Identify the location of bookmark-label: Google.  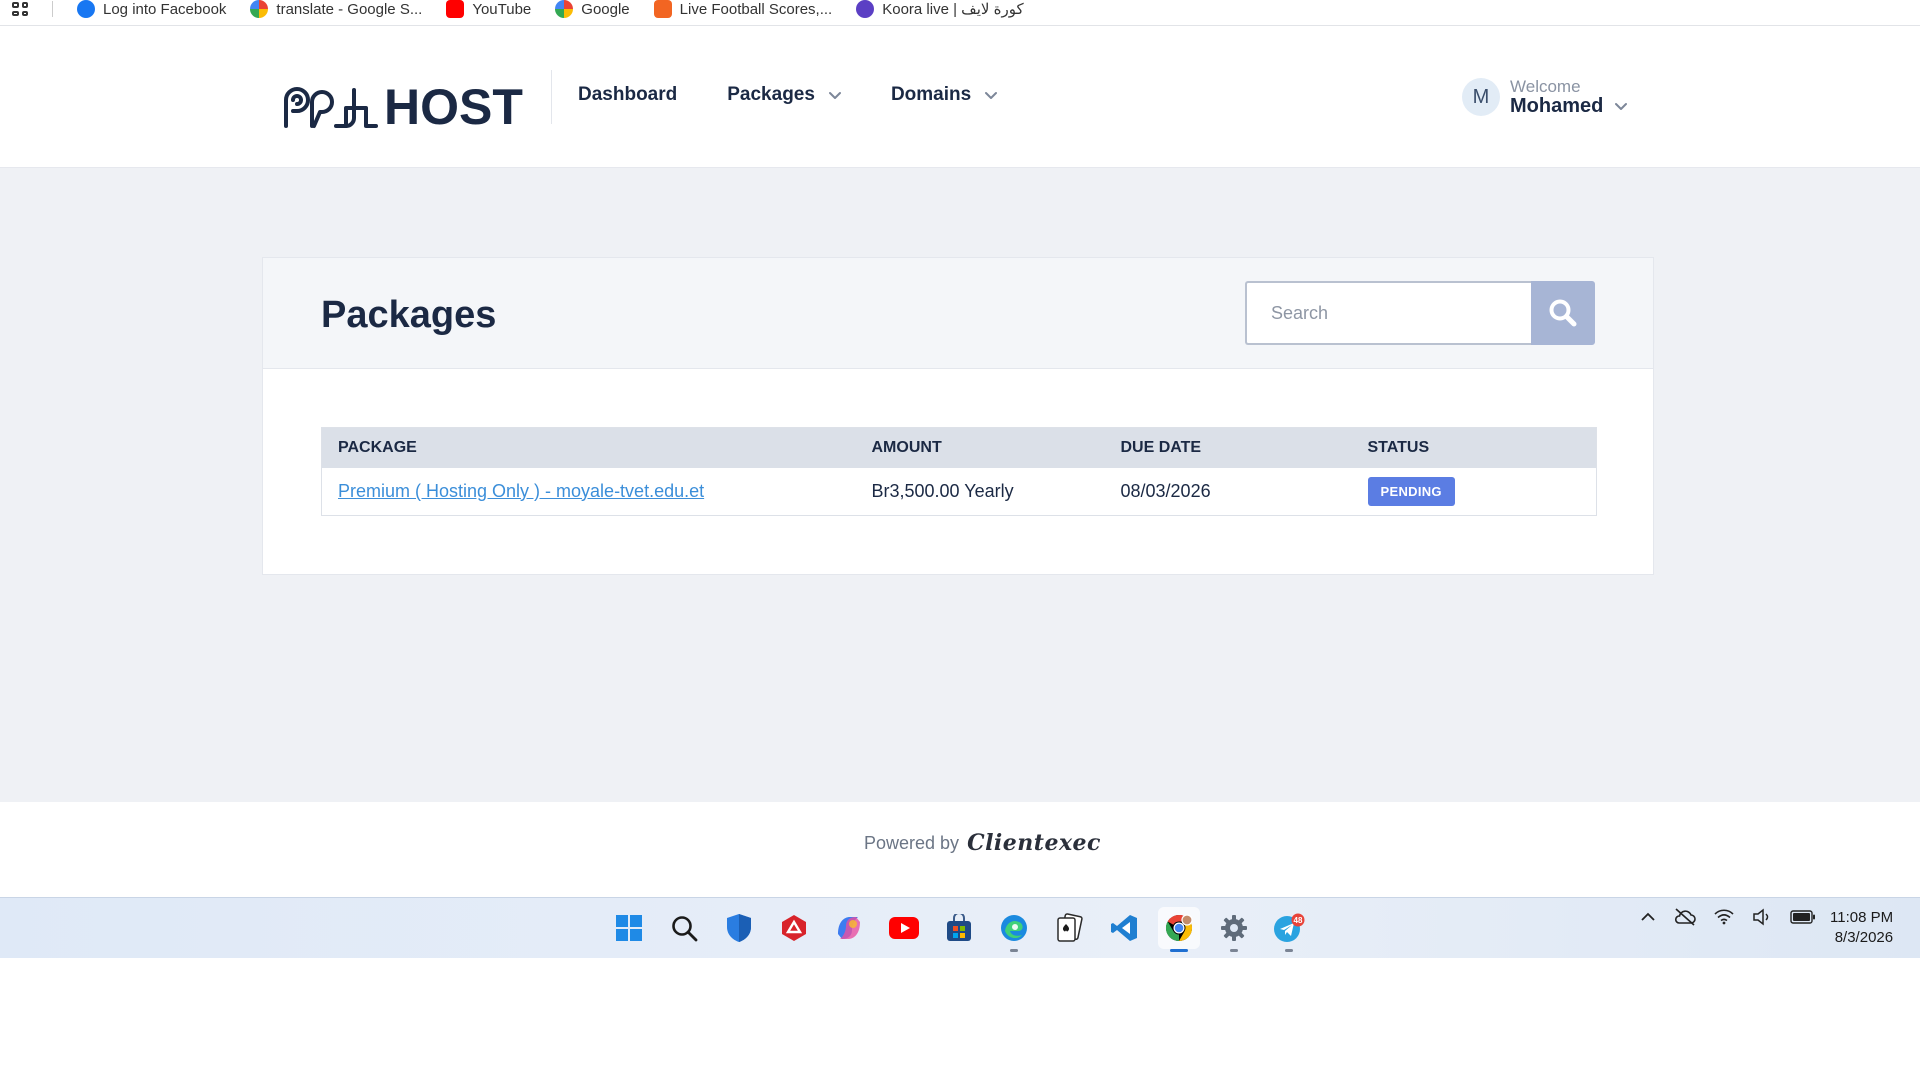
(605, 9).